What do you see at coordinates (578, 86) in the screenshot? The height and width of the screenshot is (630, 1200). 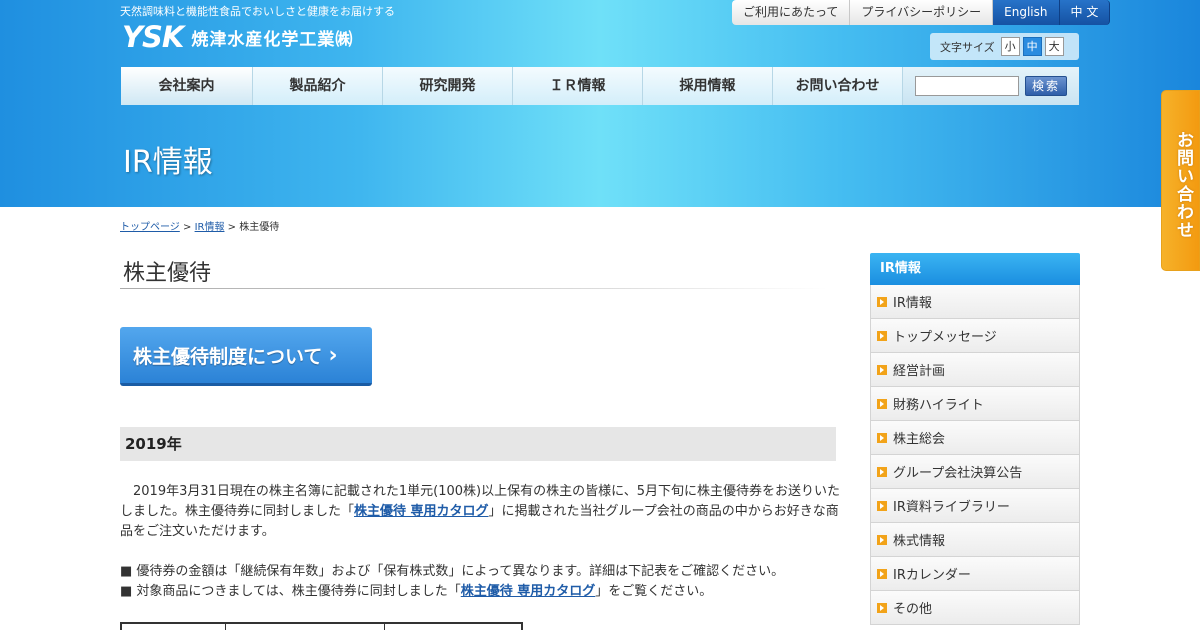 I see `nav-ir: ＩＲ情報` at bounding box center [578, 86].